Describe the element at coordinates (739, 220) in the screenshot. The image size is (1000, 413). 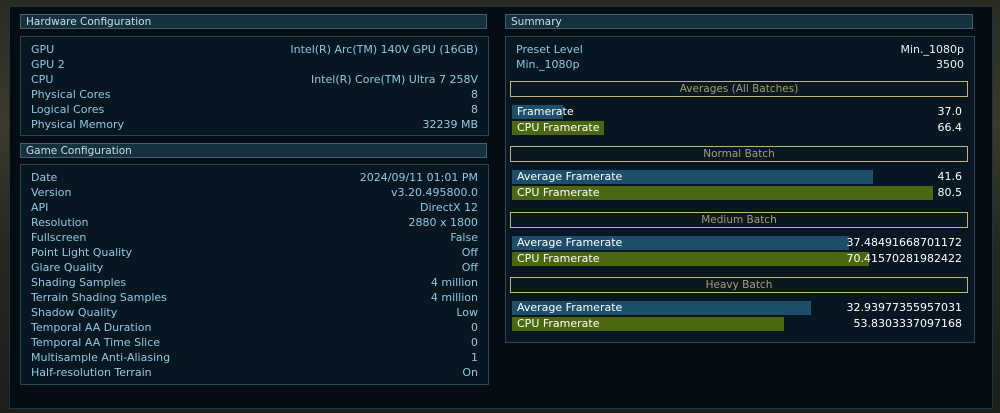
I see `section-header-medium-batch: Medium Batch` at that location.